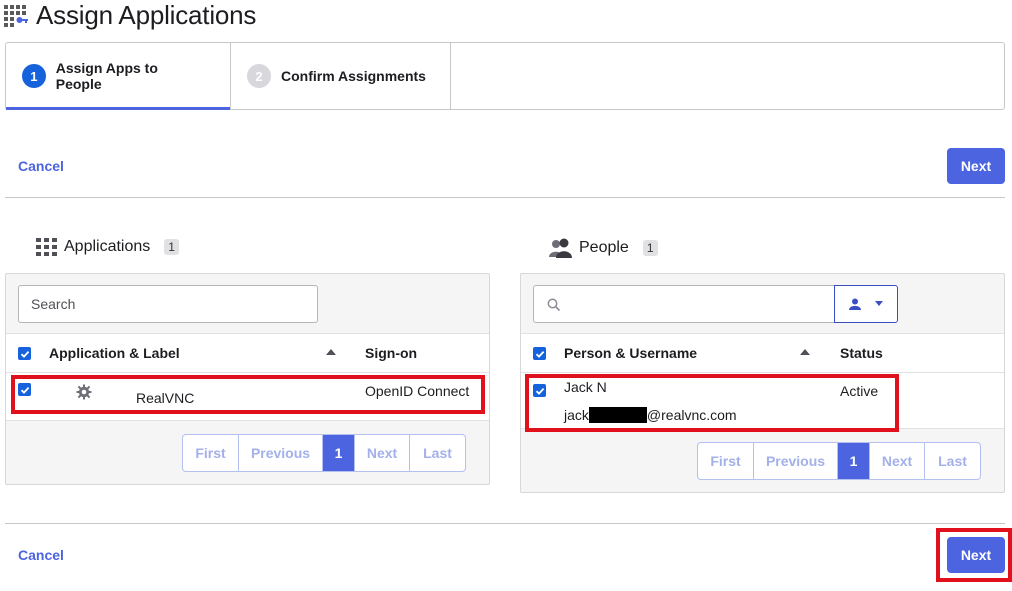 The width and height of the screenshot is (1012, 591). What do you see at coordinates (41, 166) in the screenshot?
I see `cancel-button-top: Cancel` at bounding box center [41, 166].